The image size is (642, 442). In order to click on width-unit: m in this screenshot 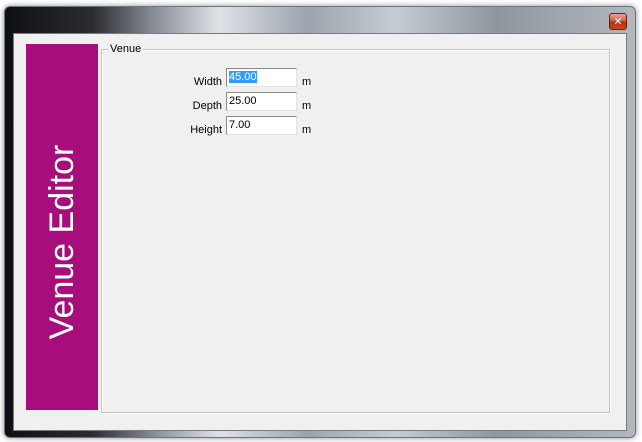, I will do `click(307, 82)`.